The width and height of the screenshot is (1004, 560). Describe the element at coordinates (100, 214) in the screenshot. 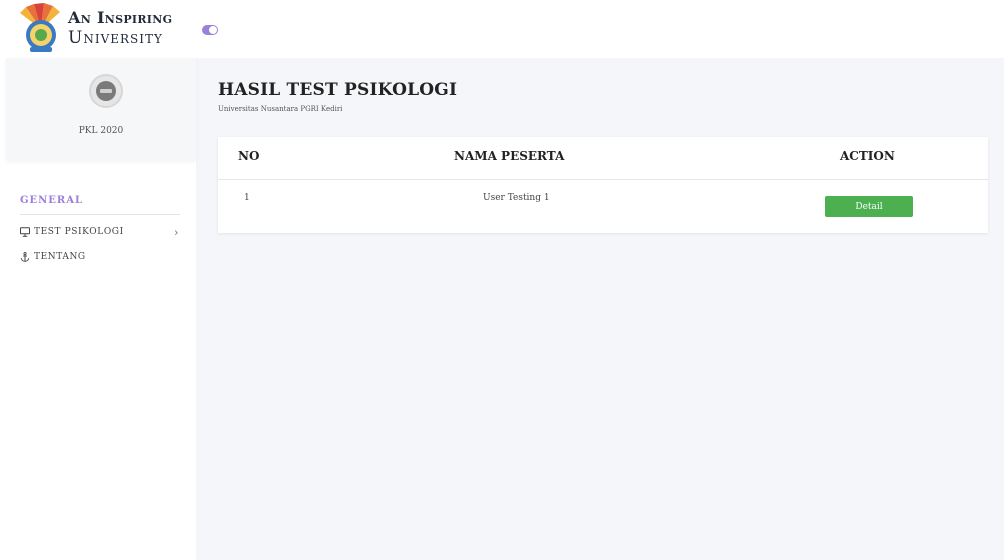

I see `section-divider` at that location.